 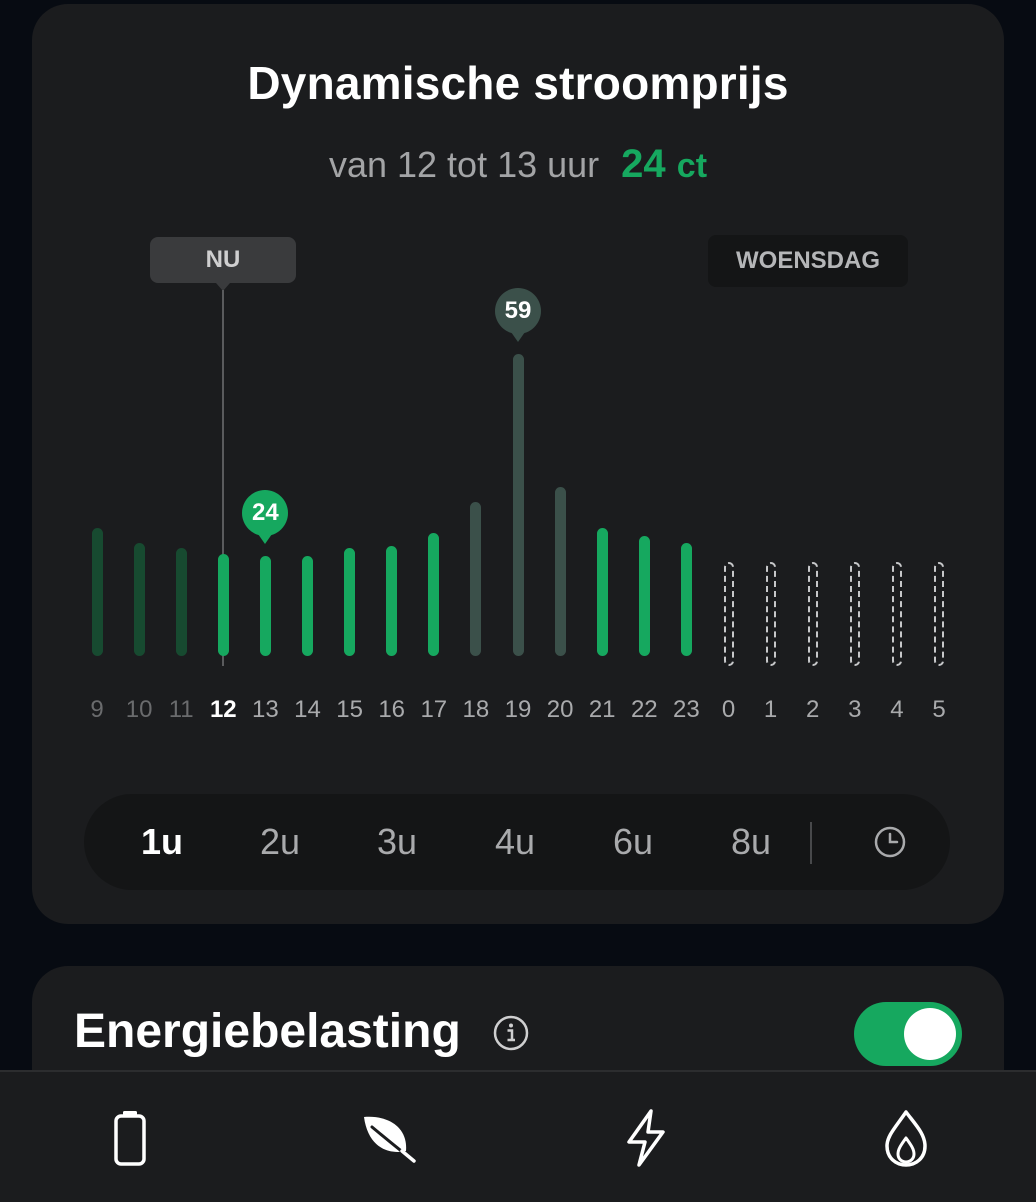 I want to click on current-price: 24 ct, so click(x=664, y=164).